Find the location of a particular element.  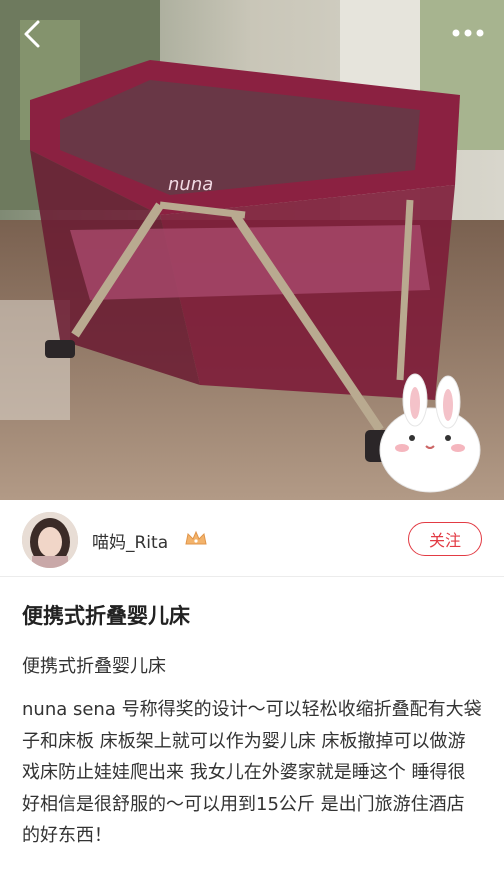

more-options-button is located at coordinates (468, 33).